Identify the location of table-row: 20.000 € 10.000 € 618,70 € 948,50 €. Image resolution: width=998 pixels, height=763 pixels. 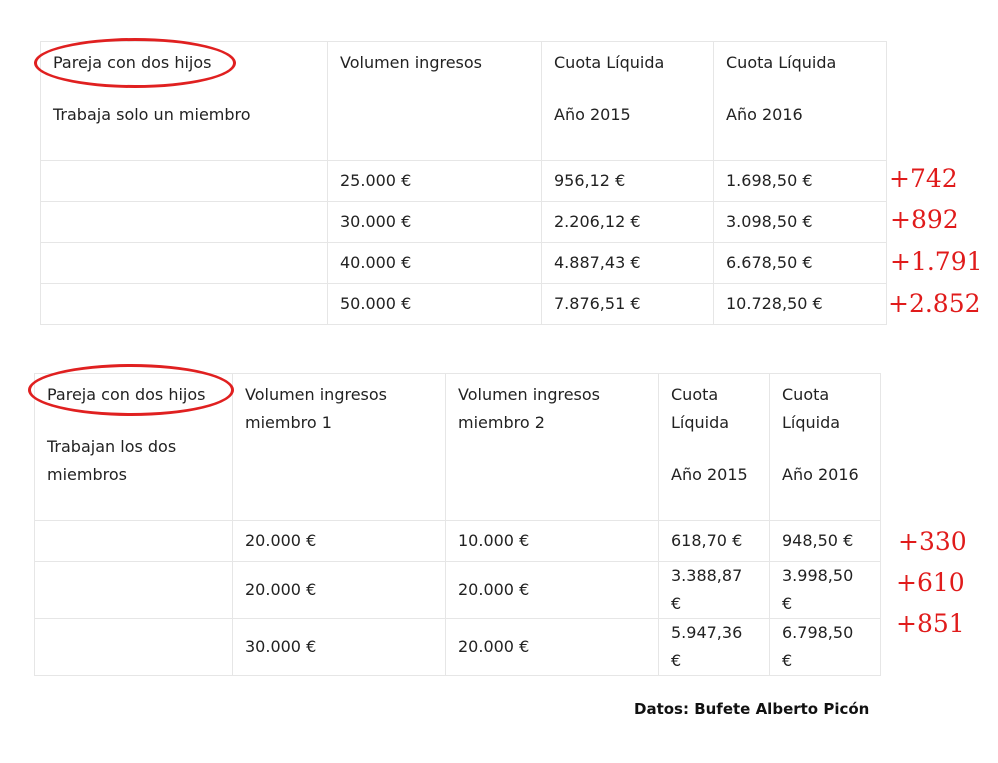
(457, 541).